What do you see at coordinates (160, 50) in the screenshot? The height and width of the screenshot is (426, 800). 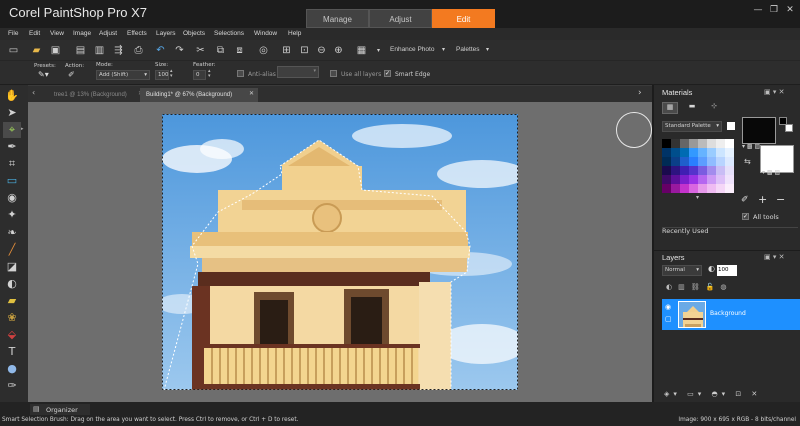 I see `undo-icon: ↶` at bounding box center [160, 50].